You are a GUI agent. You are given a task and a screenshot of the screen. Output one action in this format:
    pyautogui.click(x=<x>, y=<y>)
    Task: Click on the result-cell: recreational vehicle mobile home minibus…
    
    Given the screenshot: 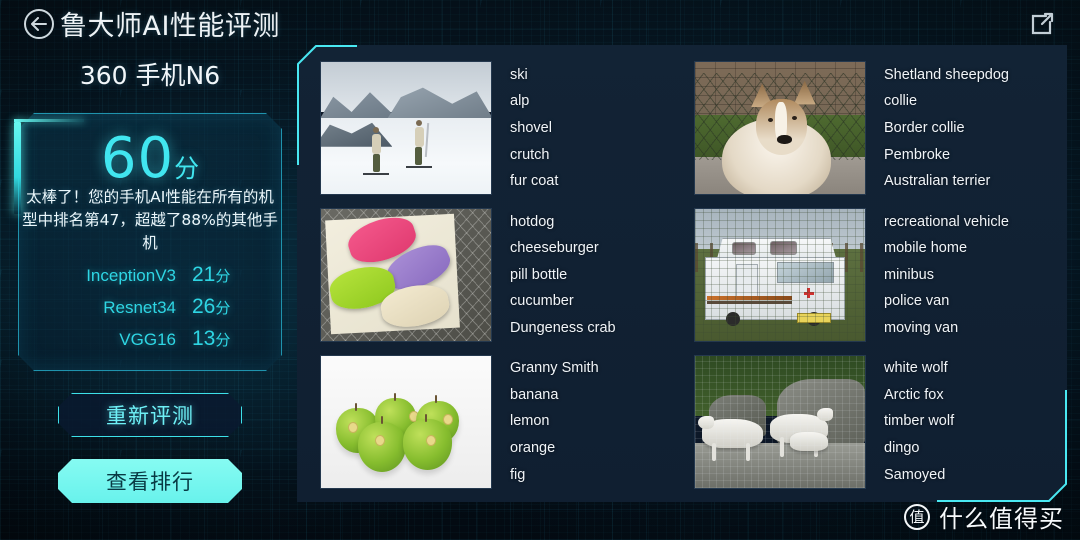 What is the action you would take?
    pyautogui.click(x=871, y=275)
    